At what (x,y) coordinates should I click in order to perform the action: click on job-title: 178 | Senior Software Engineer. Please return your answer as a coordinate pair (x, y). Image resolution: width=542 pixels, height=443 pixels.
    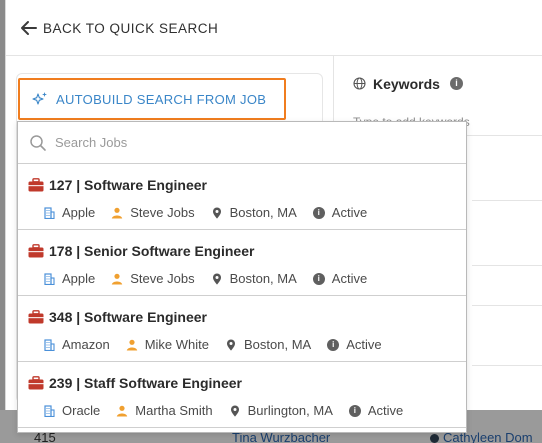
    Looking at the image, I should click on (152, 251).